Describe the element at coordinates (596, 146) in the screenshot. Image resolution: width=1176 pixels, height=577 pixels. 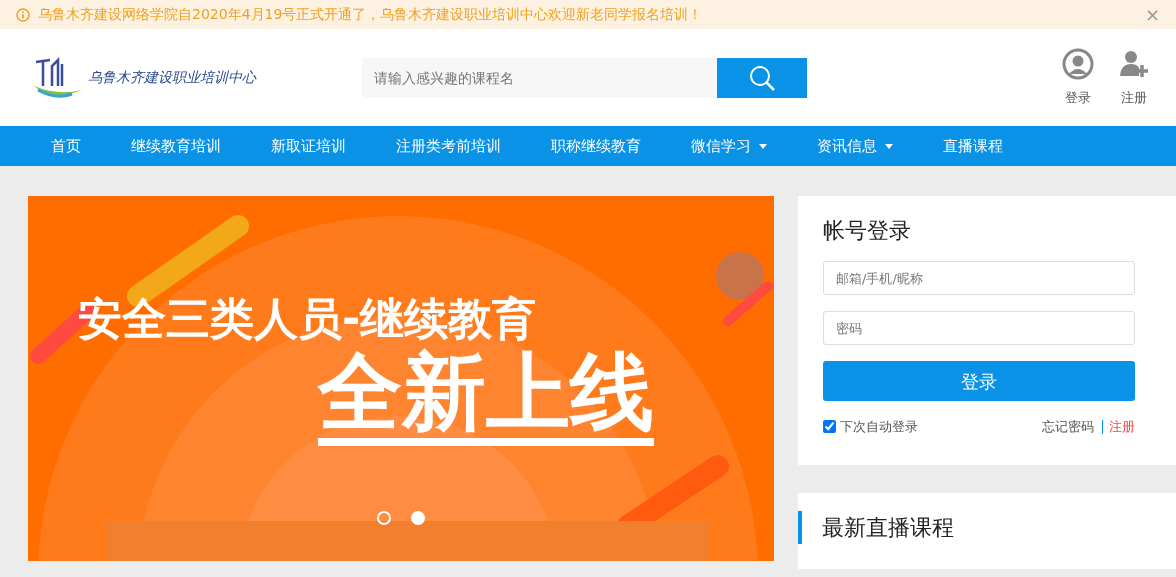
I see `nav-link: 职称继续教育` at that location.